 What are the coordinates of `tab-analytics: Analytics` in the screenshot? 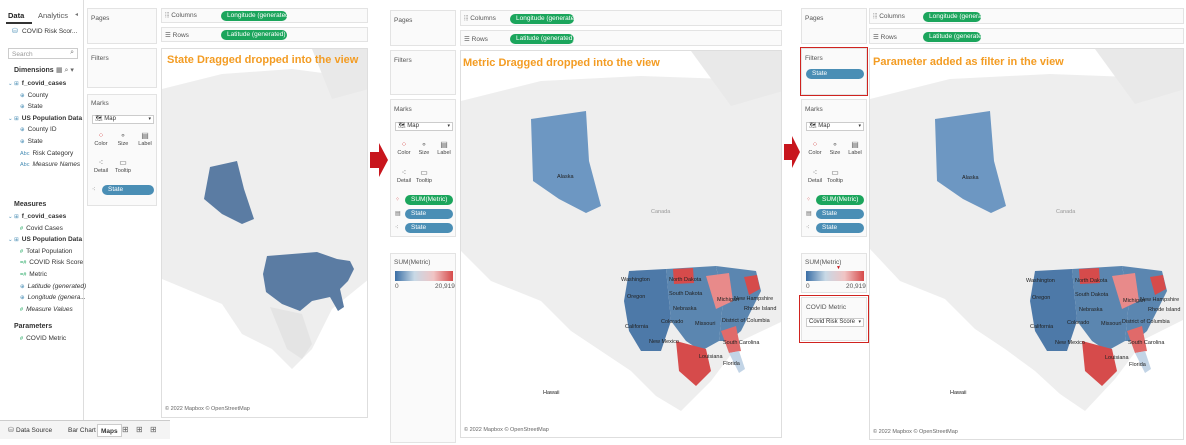 It's located at (53, 15).